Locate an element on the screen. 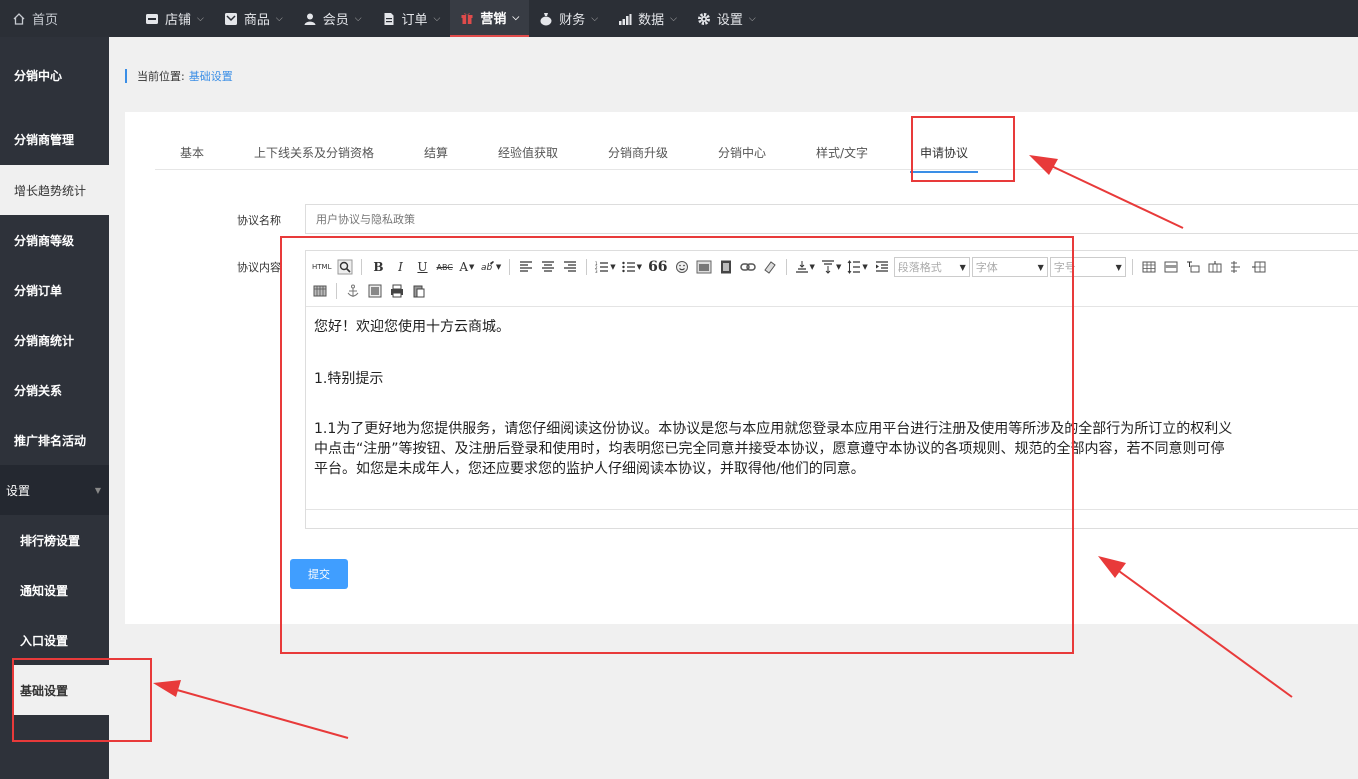 This screenshot has height=779, width=1358. eraser-icon is located at coordinates (770, 267).